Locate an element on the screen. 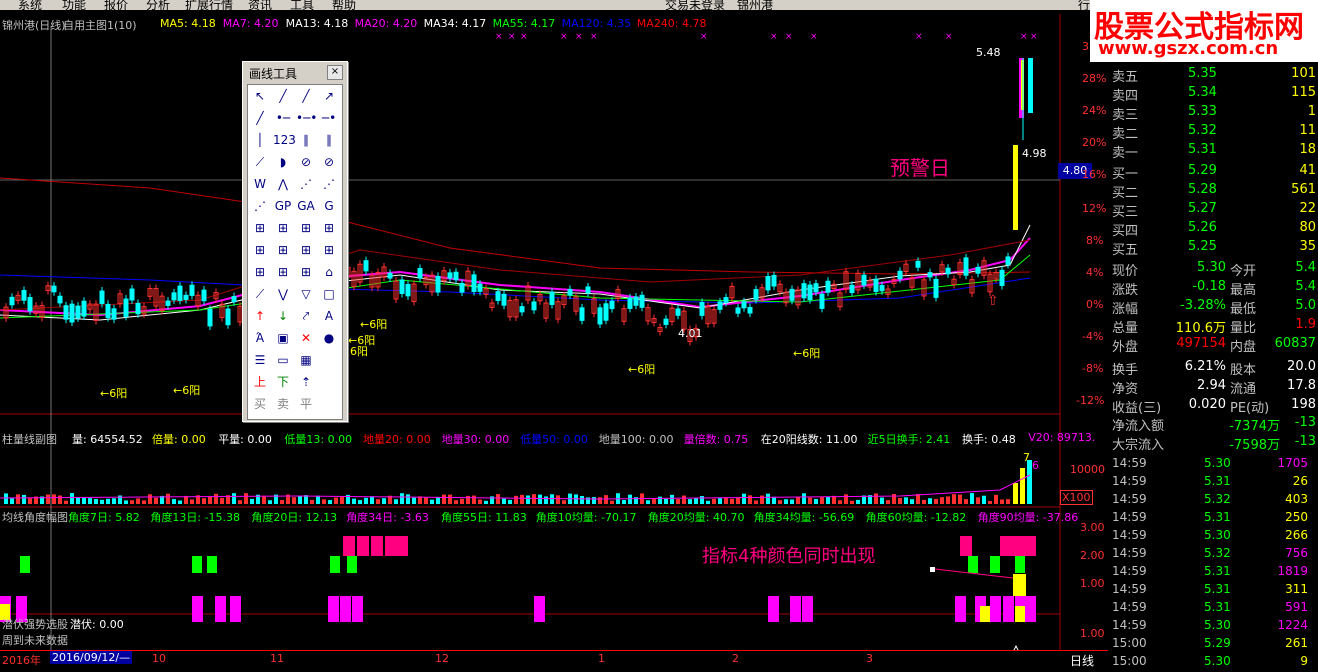  menu-info: 资讯 is located at coordinates (260, 5).